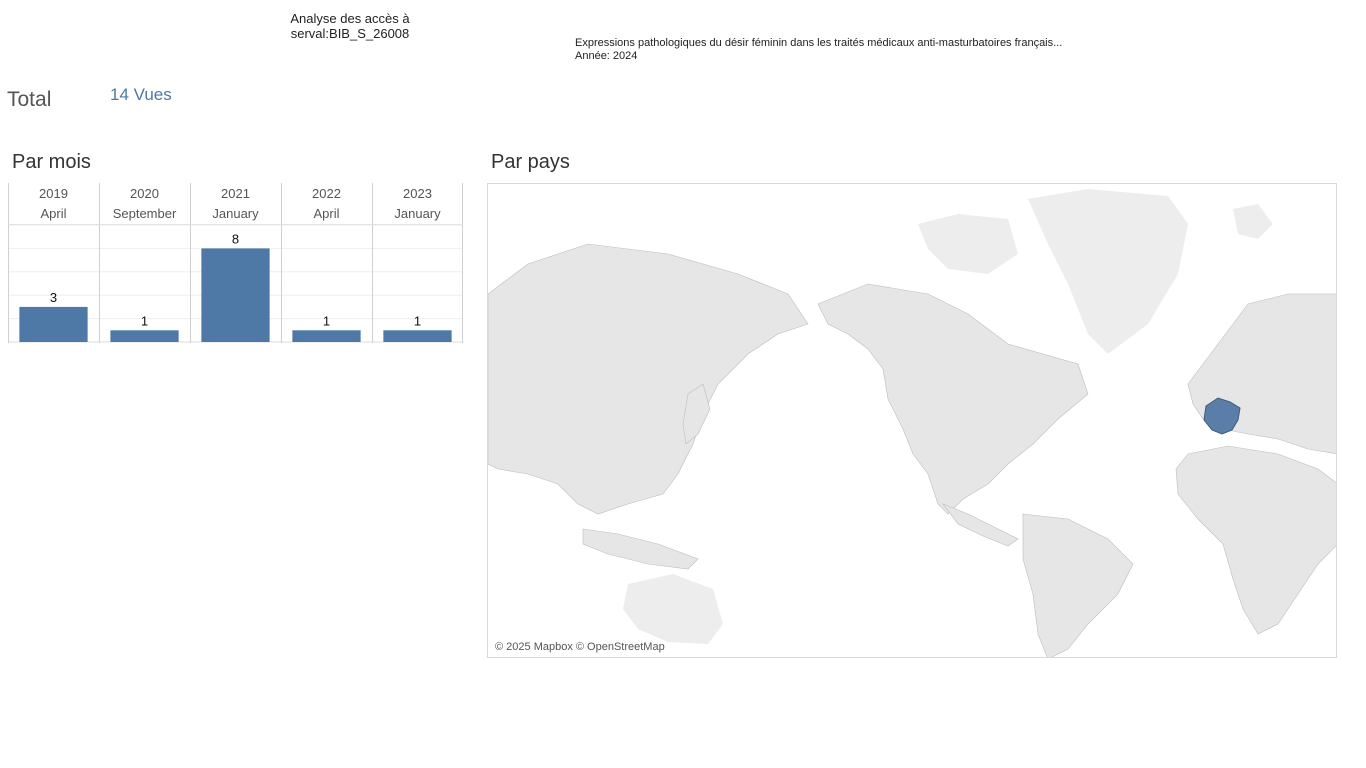 Image resolution: width=1366 pixels, height=768 pixels. Describe the element at coordinates (953, 399) in the screenshot. I see `north-america-shape` at that location.